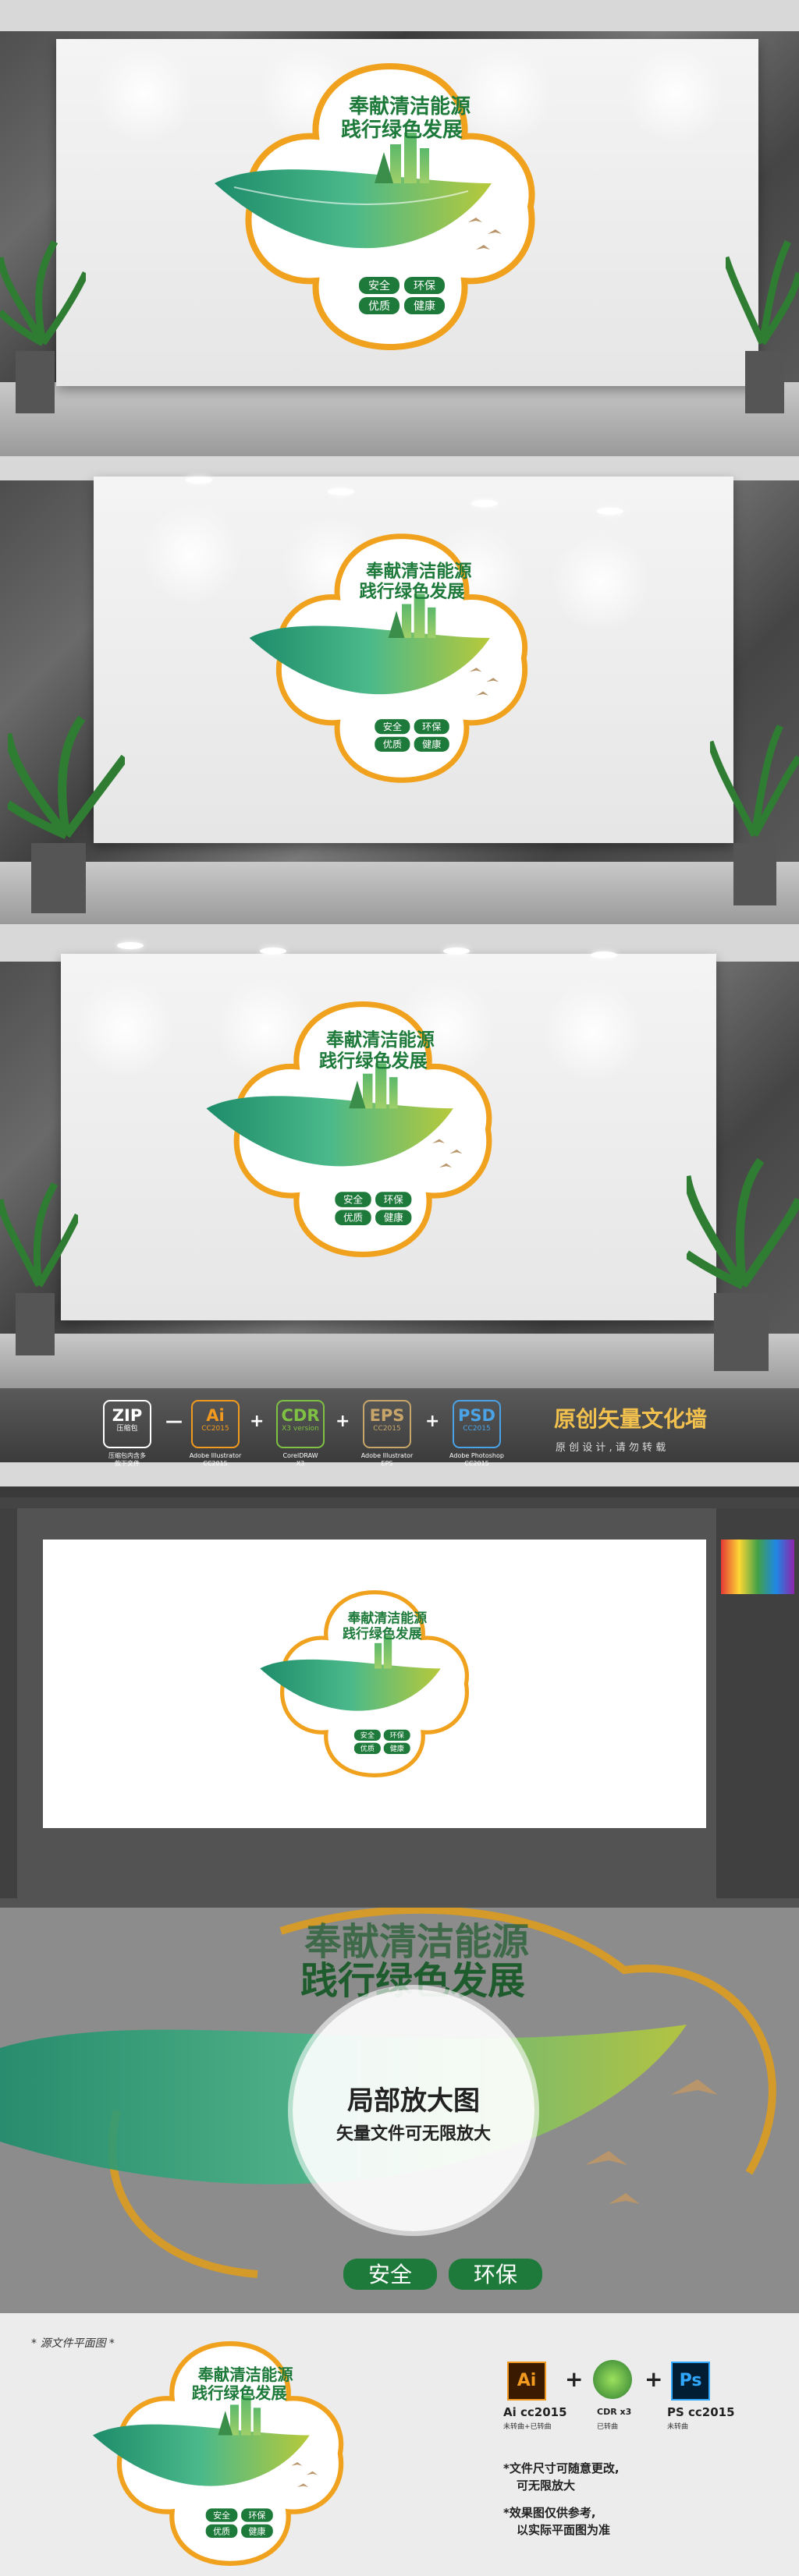 The image size is (799, 2576). What do you see at coordinates (477, 1424) in the screenshot?
I see `psd-format-badge: PSD CC2015` at bounding box center [477, 1424].